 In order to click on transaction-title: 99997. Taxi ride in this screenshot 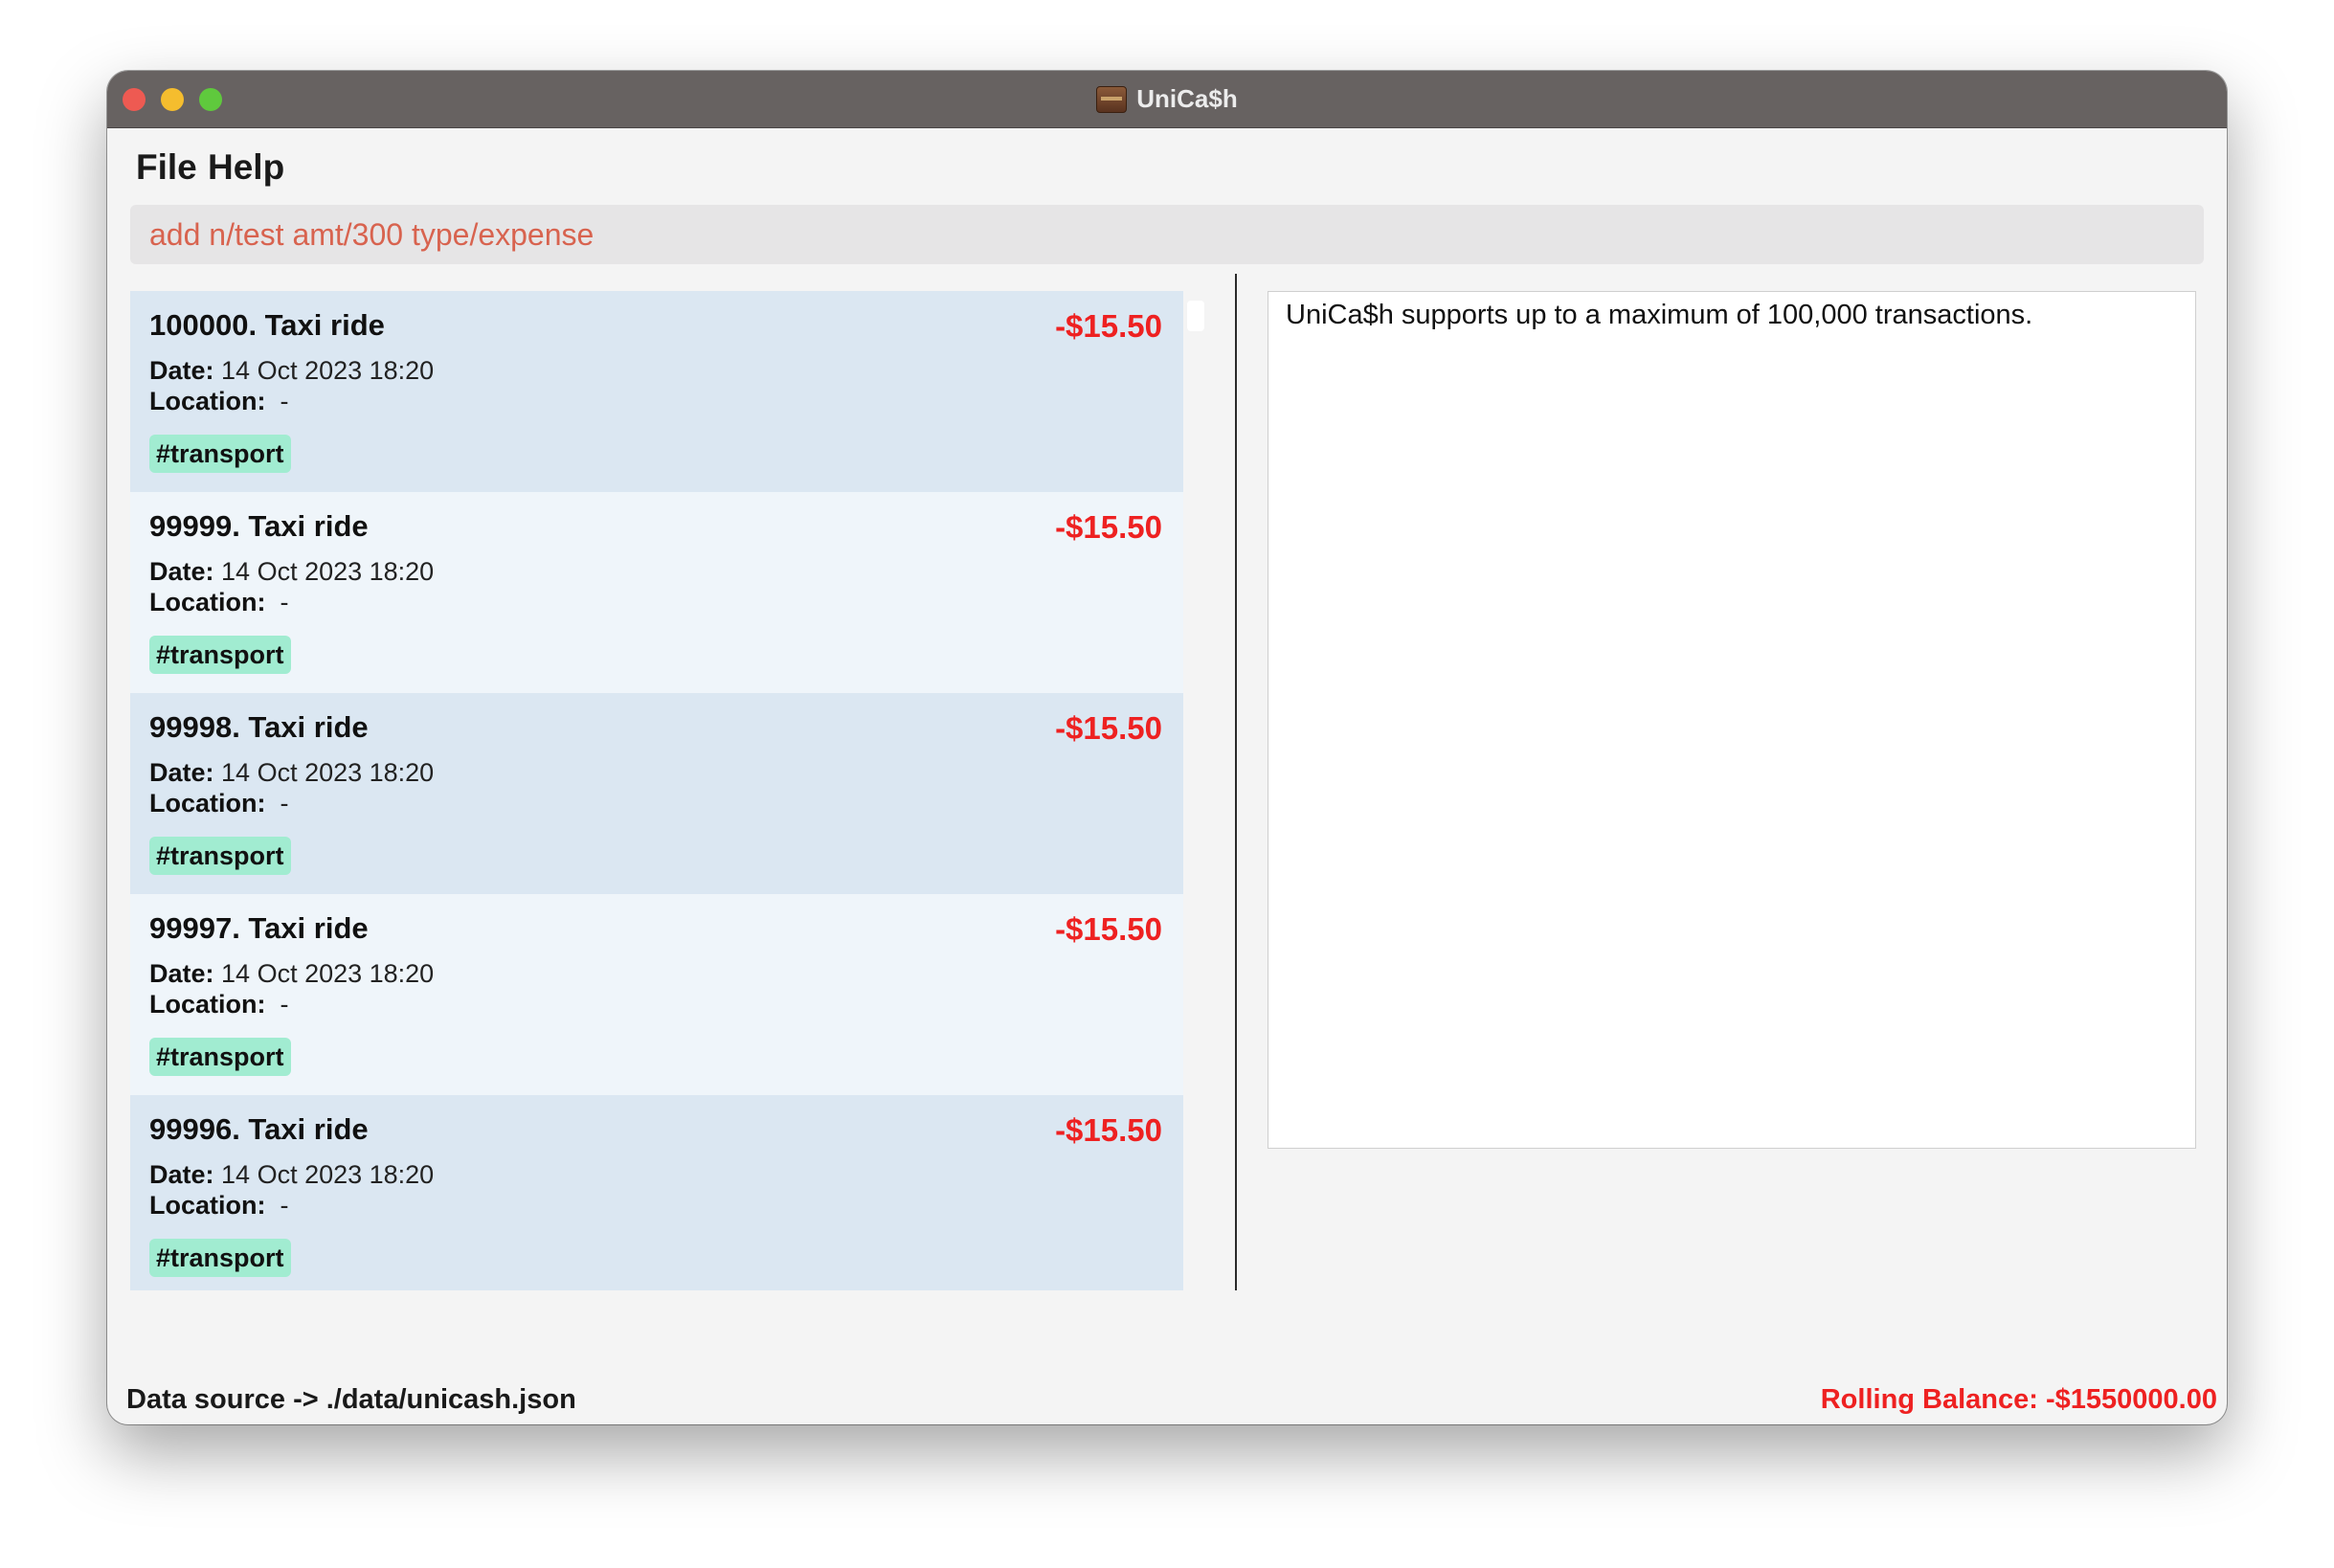, I will do `click(259, 928)`.